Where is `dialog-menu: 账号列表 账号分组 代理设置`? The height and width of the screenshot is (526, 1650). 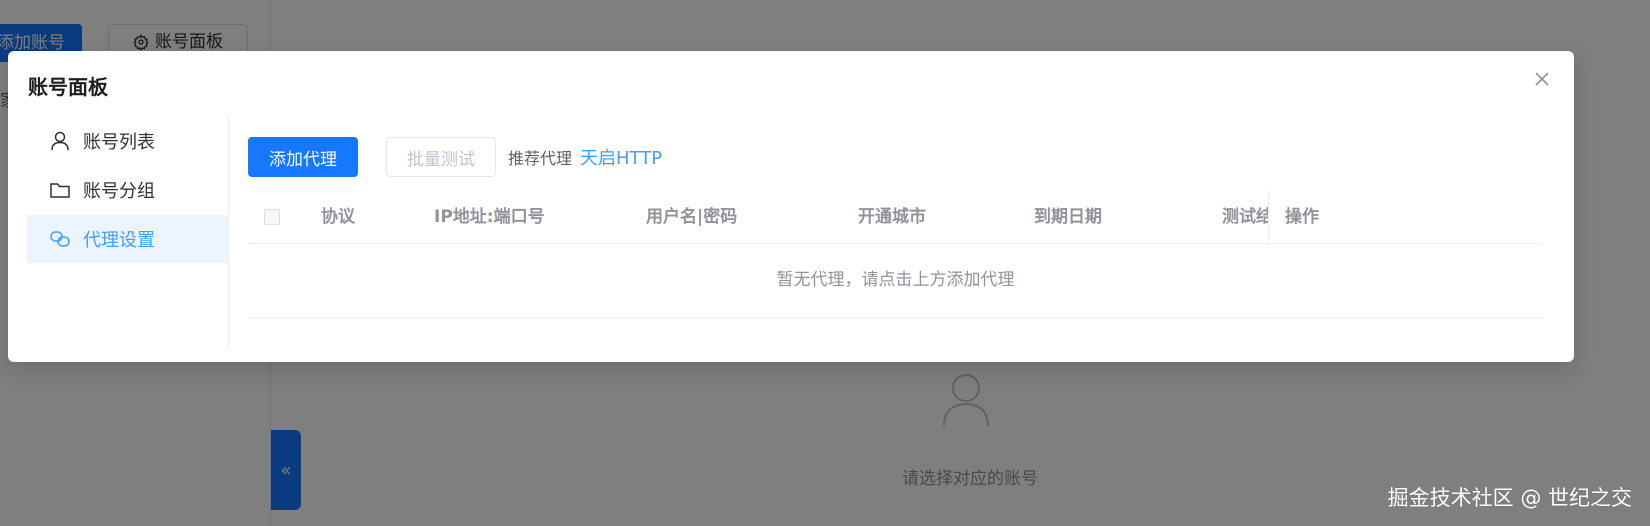 dialog-menu: 账号列表 账号分组 代理设置 is located at coordinates (128, 232).